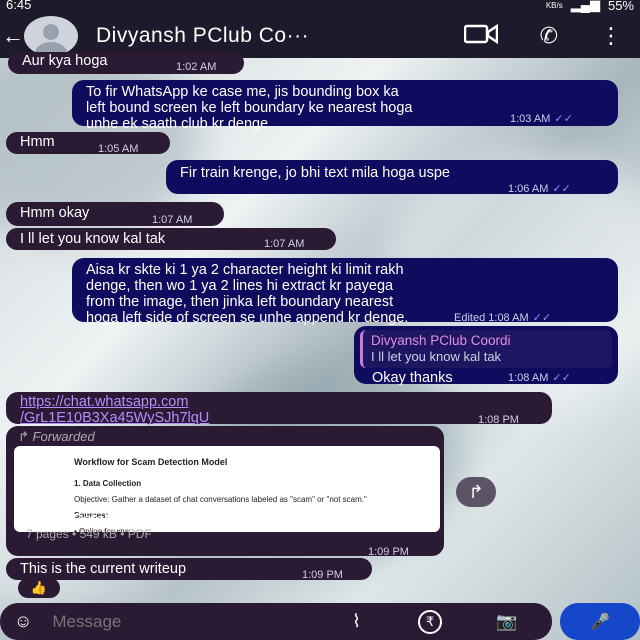 The width and height of the screenshot is (640, 640). Describe the element at coordinates (356, 621) in the screenshot. I see `attach-icon: ⌇` at that location.